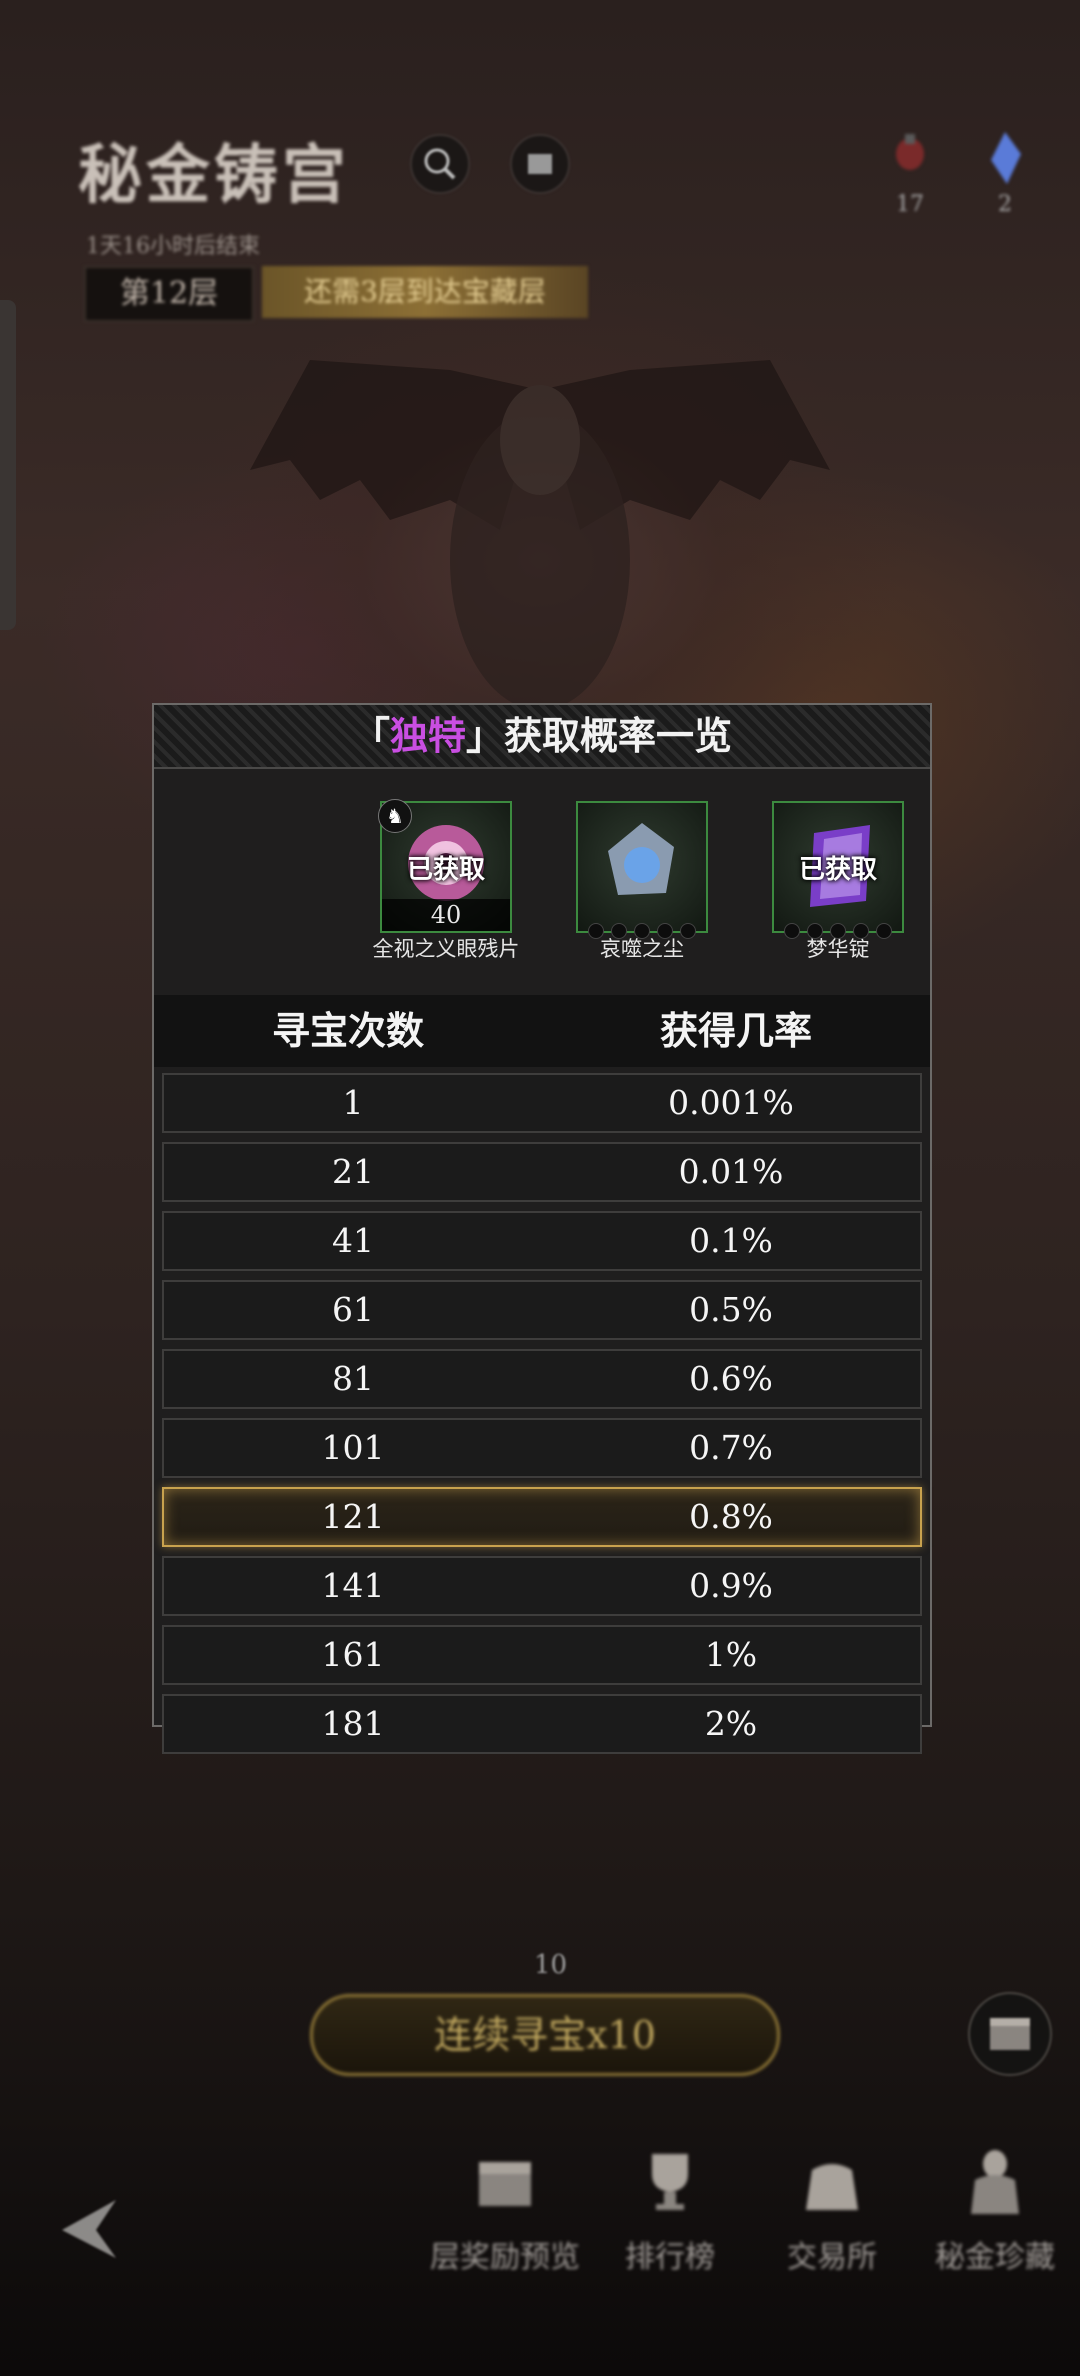 The width and height of the screenshot is (1080, 2376). I want to click on cell-draw-count: 181, so click(353, 1723).